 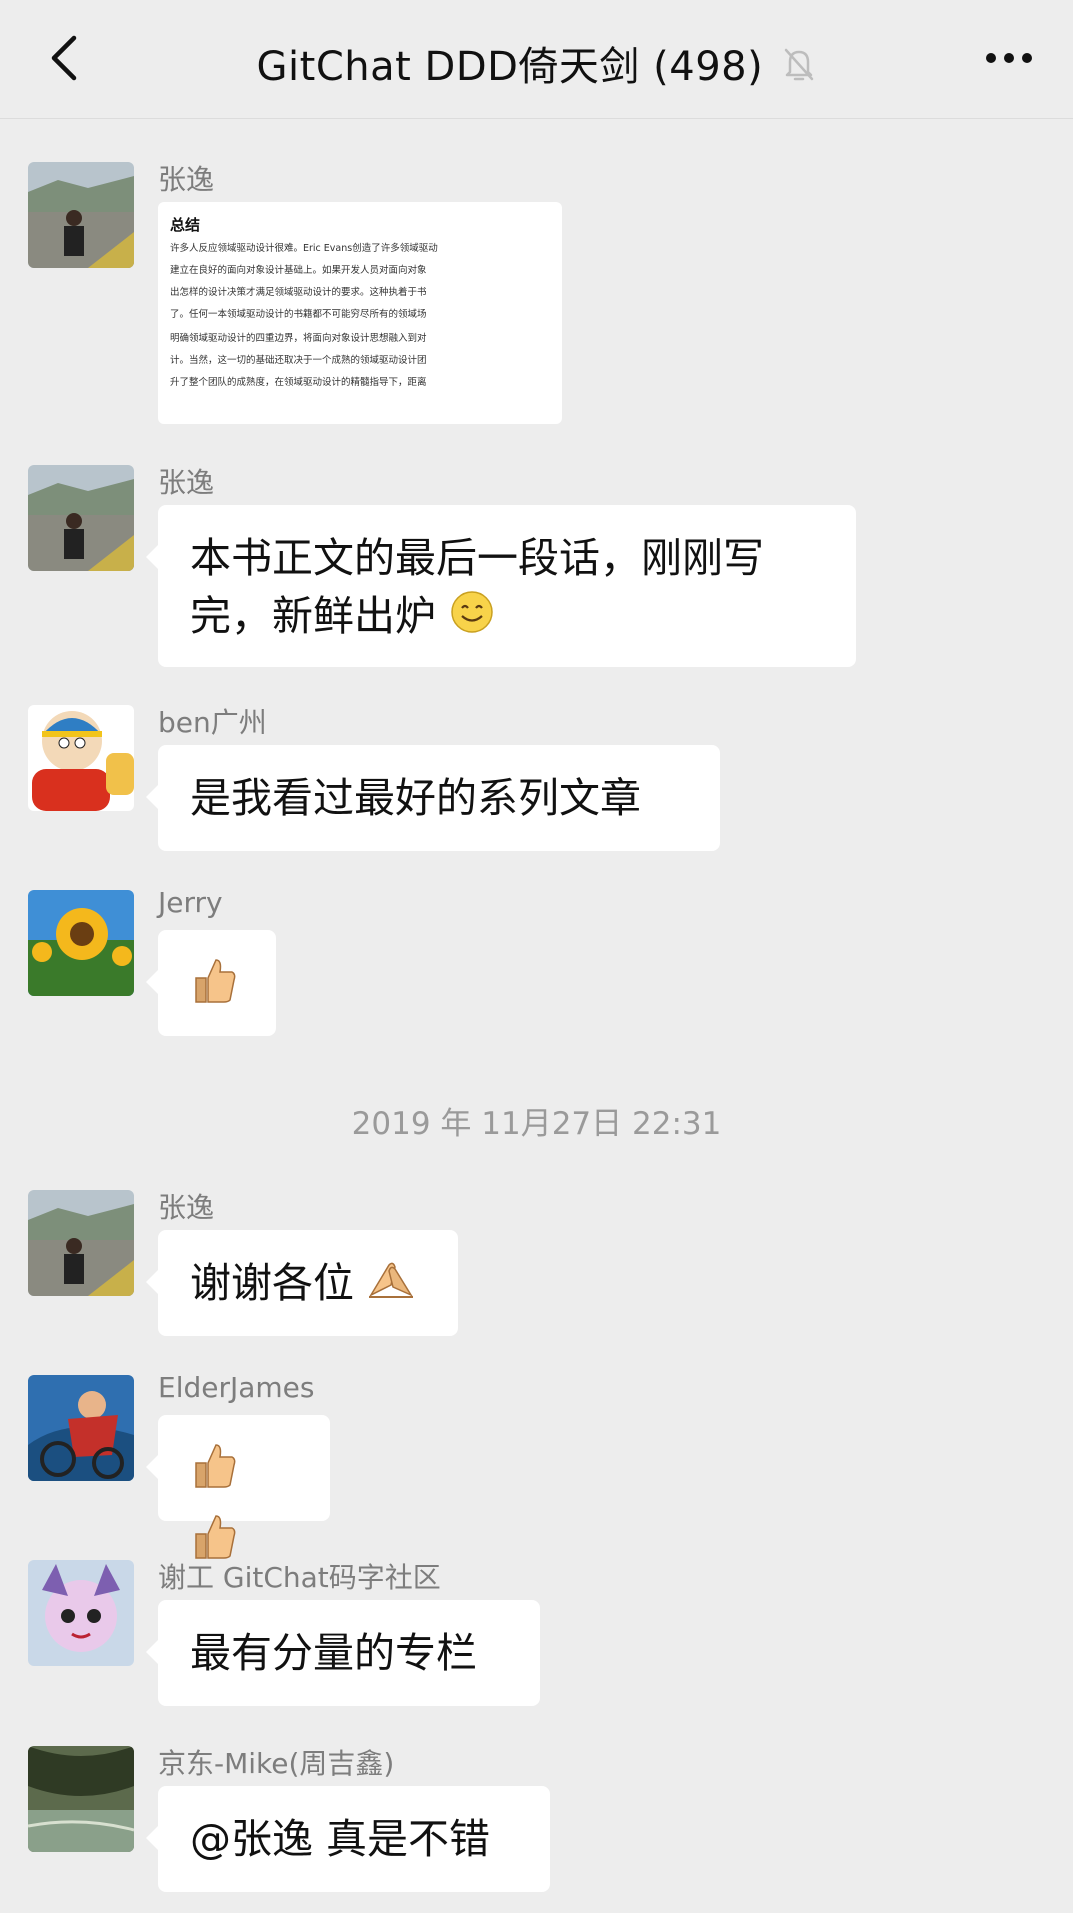 I want to click on timestamp: 2019 年 11月27日 22:31, so click(x=536, y=1124).